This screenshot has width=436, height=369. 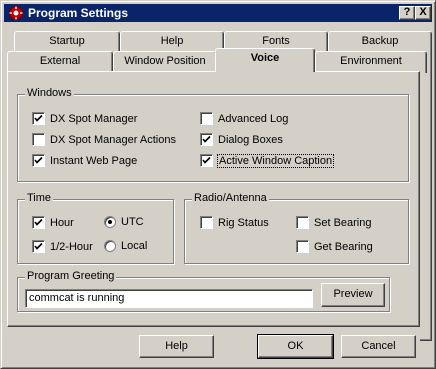 What do you see at coordinates (218, 13) in the screenshot?
I see `title-bar: Program Settings ? X` at bounding box center [218, 13].